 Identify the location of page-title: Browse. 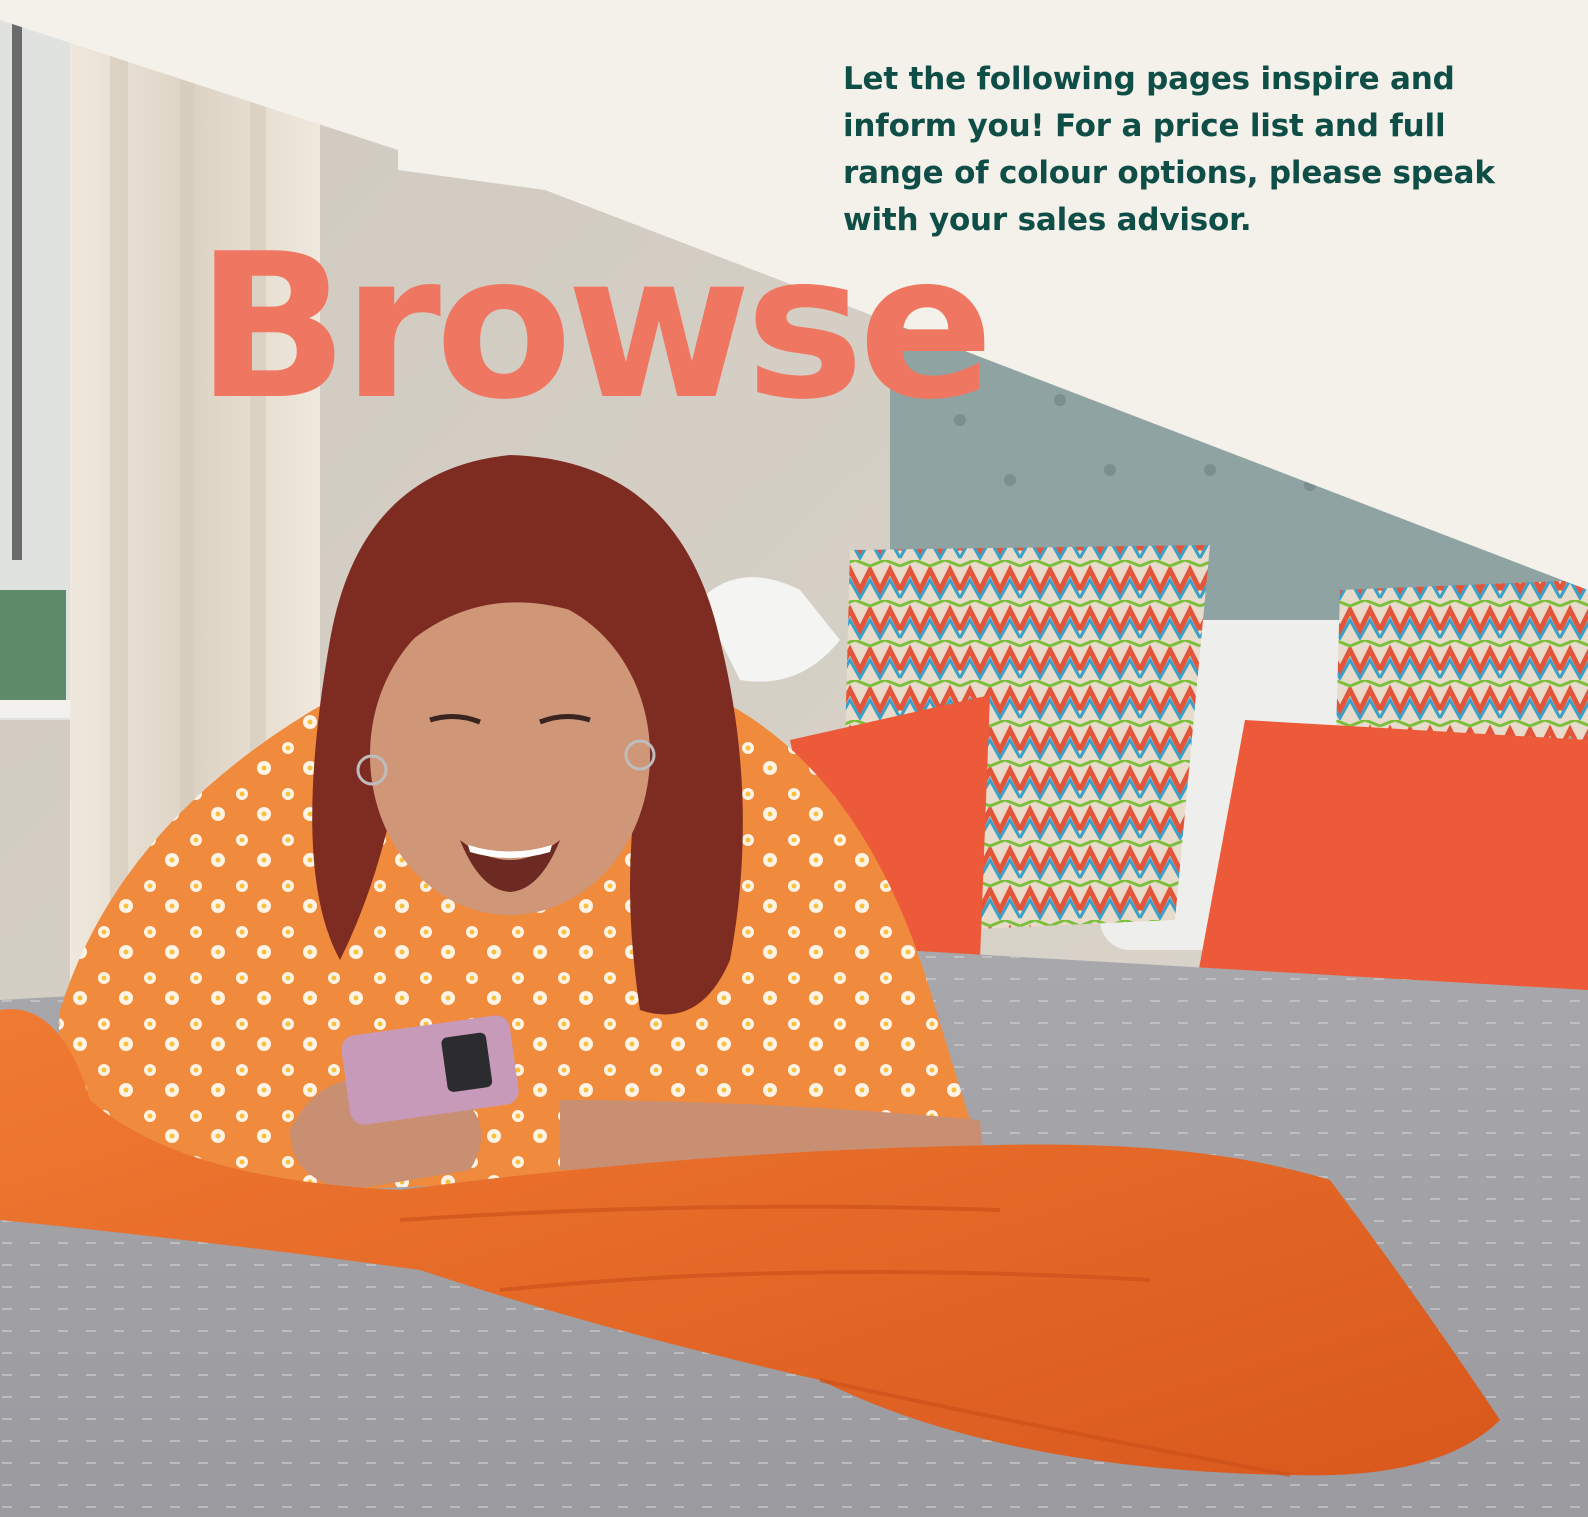
(595, 327).